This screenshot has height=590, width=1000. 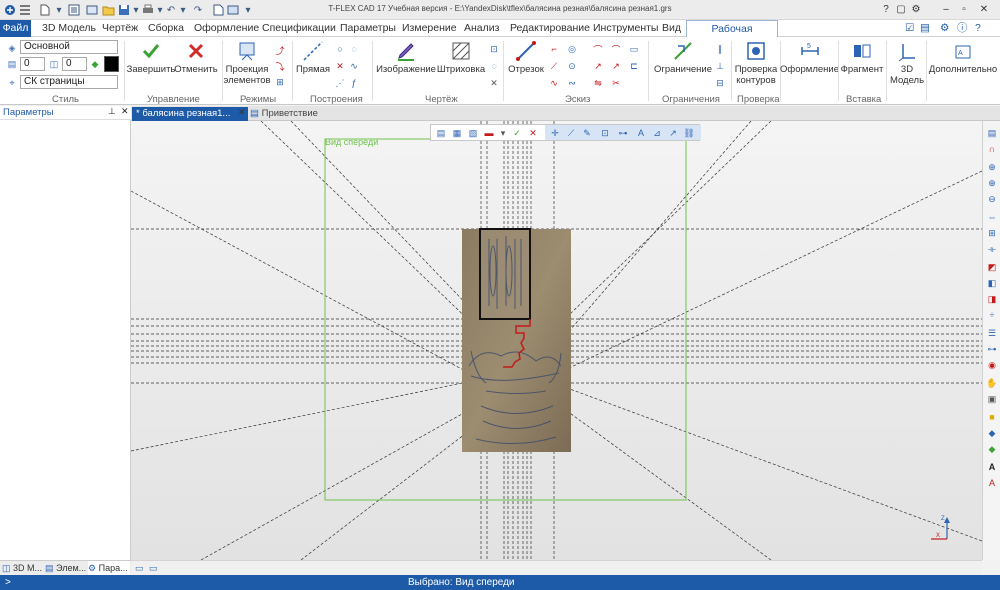 What do you see at coordinates (69, 28) in the screenshot?
I see `tab-3d-model: 3D Модель` at bounding box center [69, 28].